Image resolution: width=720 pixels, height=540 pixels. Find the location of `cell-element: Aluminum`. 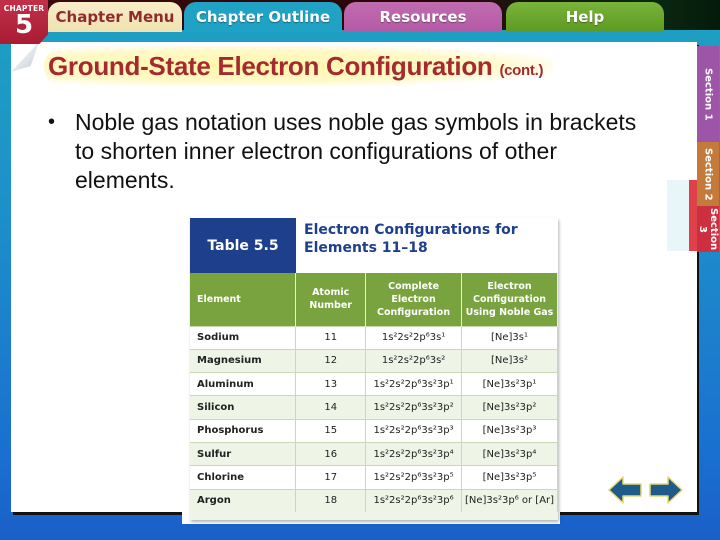

cell-element: Aluminum is located at coordinates (243, 384).